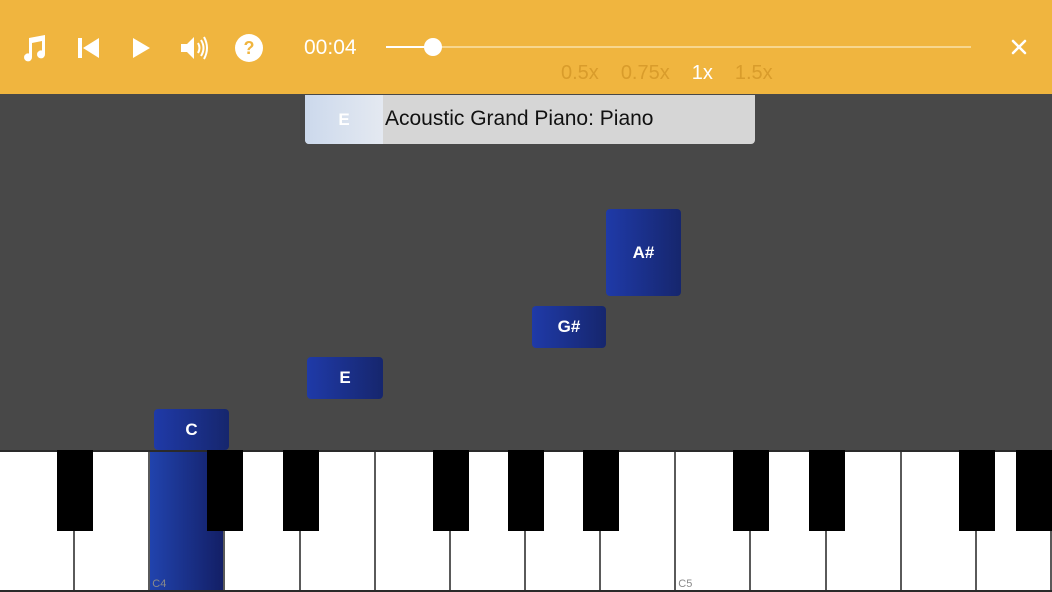 This screenshot has width=1052, height=592. I want to click on volume-icon, so click(194, 48).